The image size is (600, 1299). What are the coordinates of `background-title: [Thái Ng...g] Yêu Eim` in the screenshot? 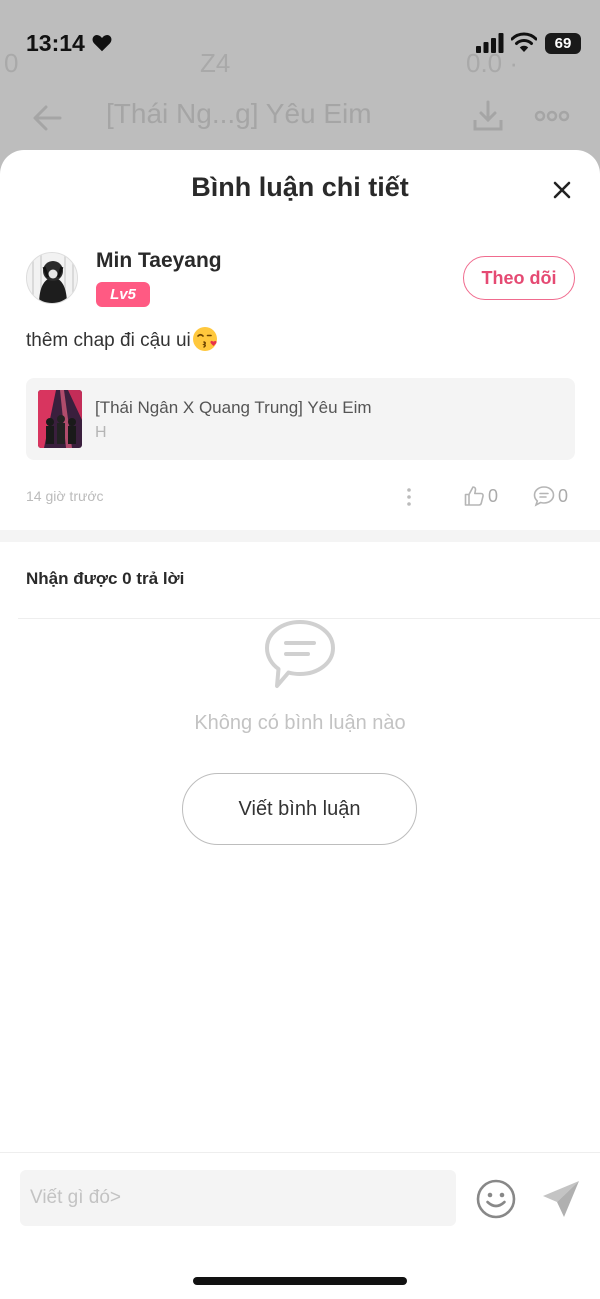 It's located at (239, 113).